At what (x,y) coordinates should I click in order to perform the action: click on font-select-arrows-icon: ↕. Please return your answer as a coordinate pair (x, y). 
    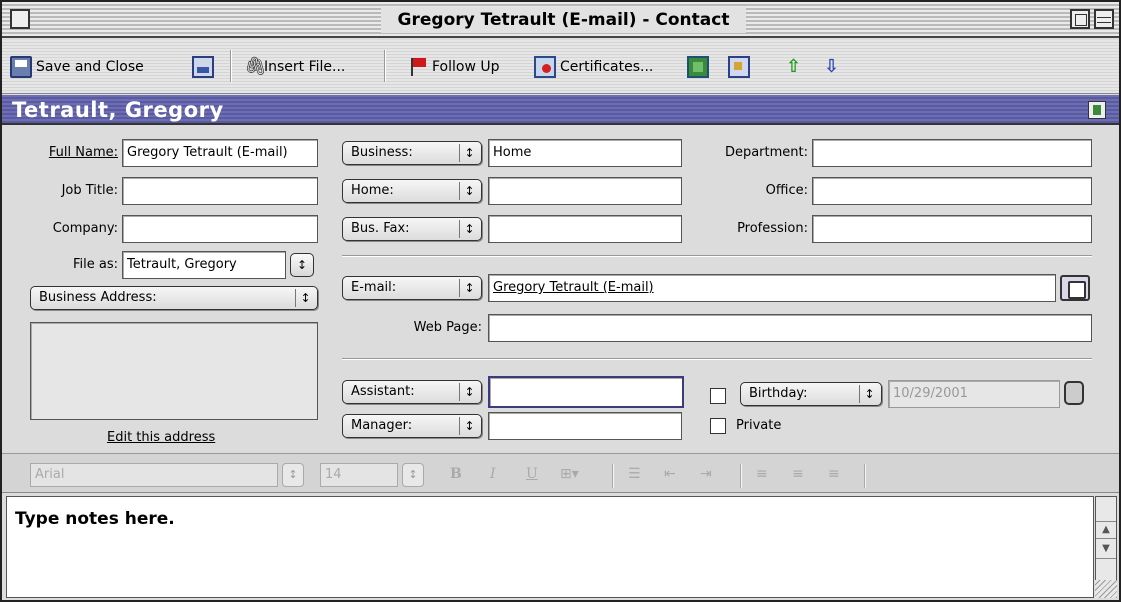
    Looking at the image, I should click on (293, 475).